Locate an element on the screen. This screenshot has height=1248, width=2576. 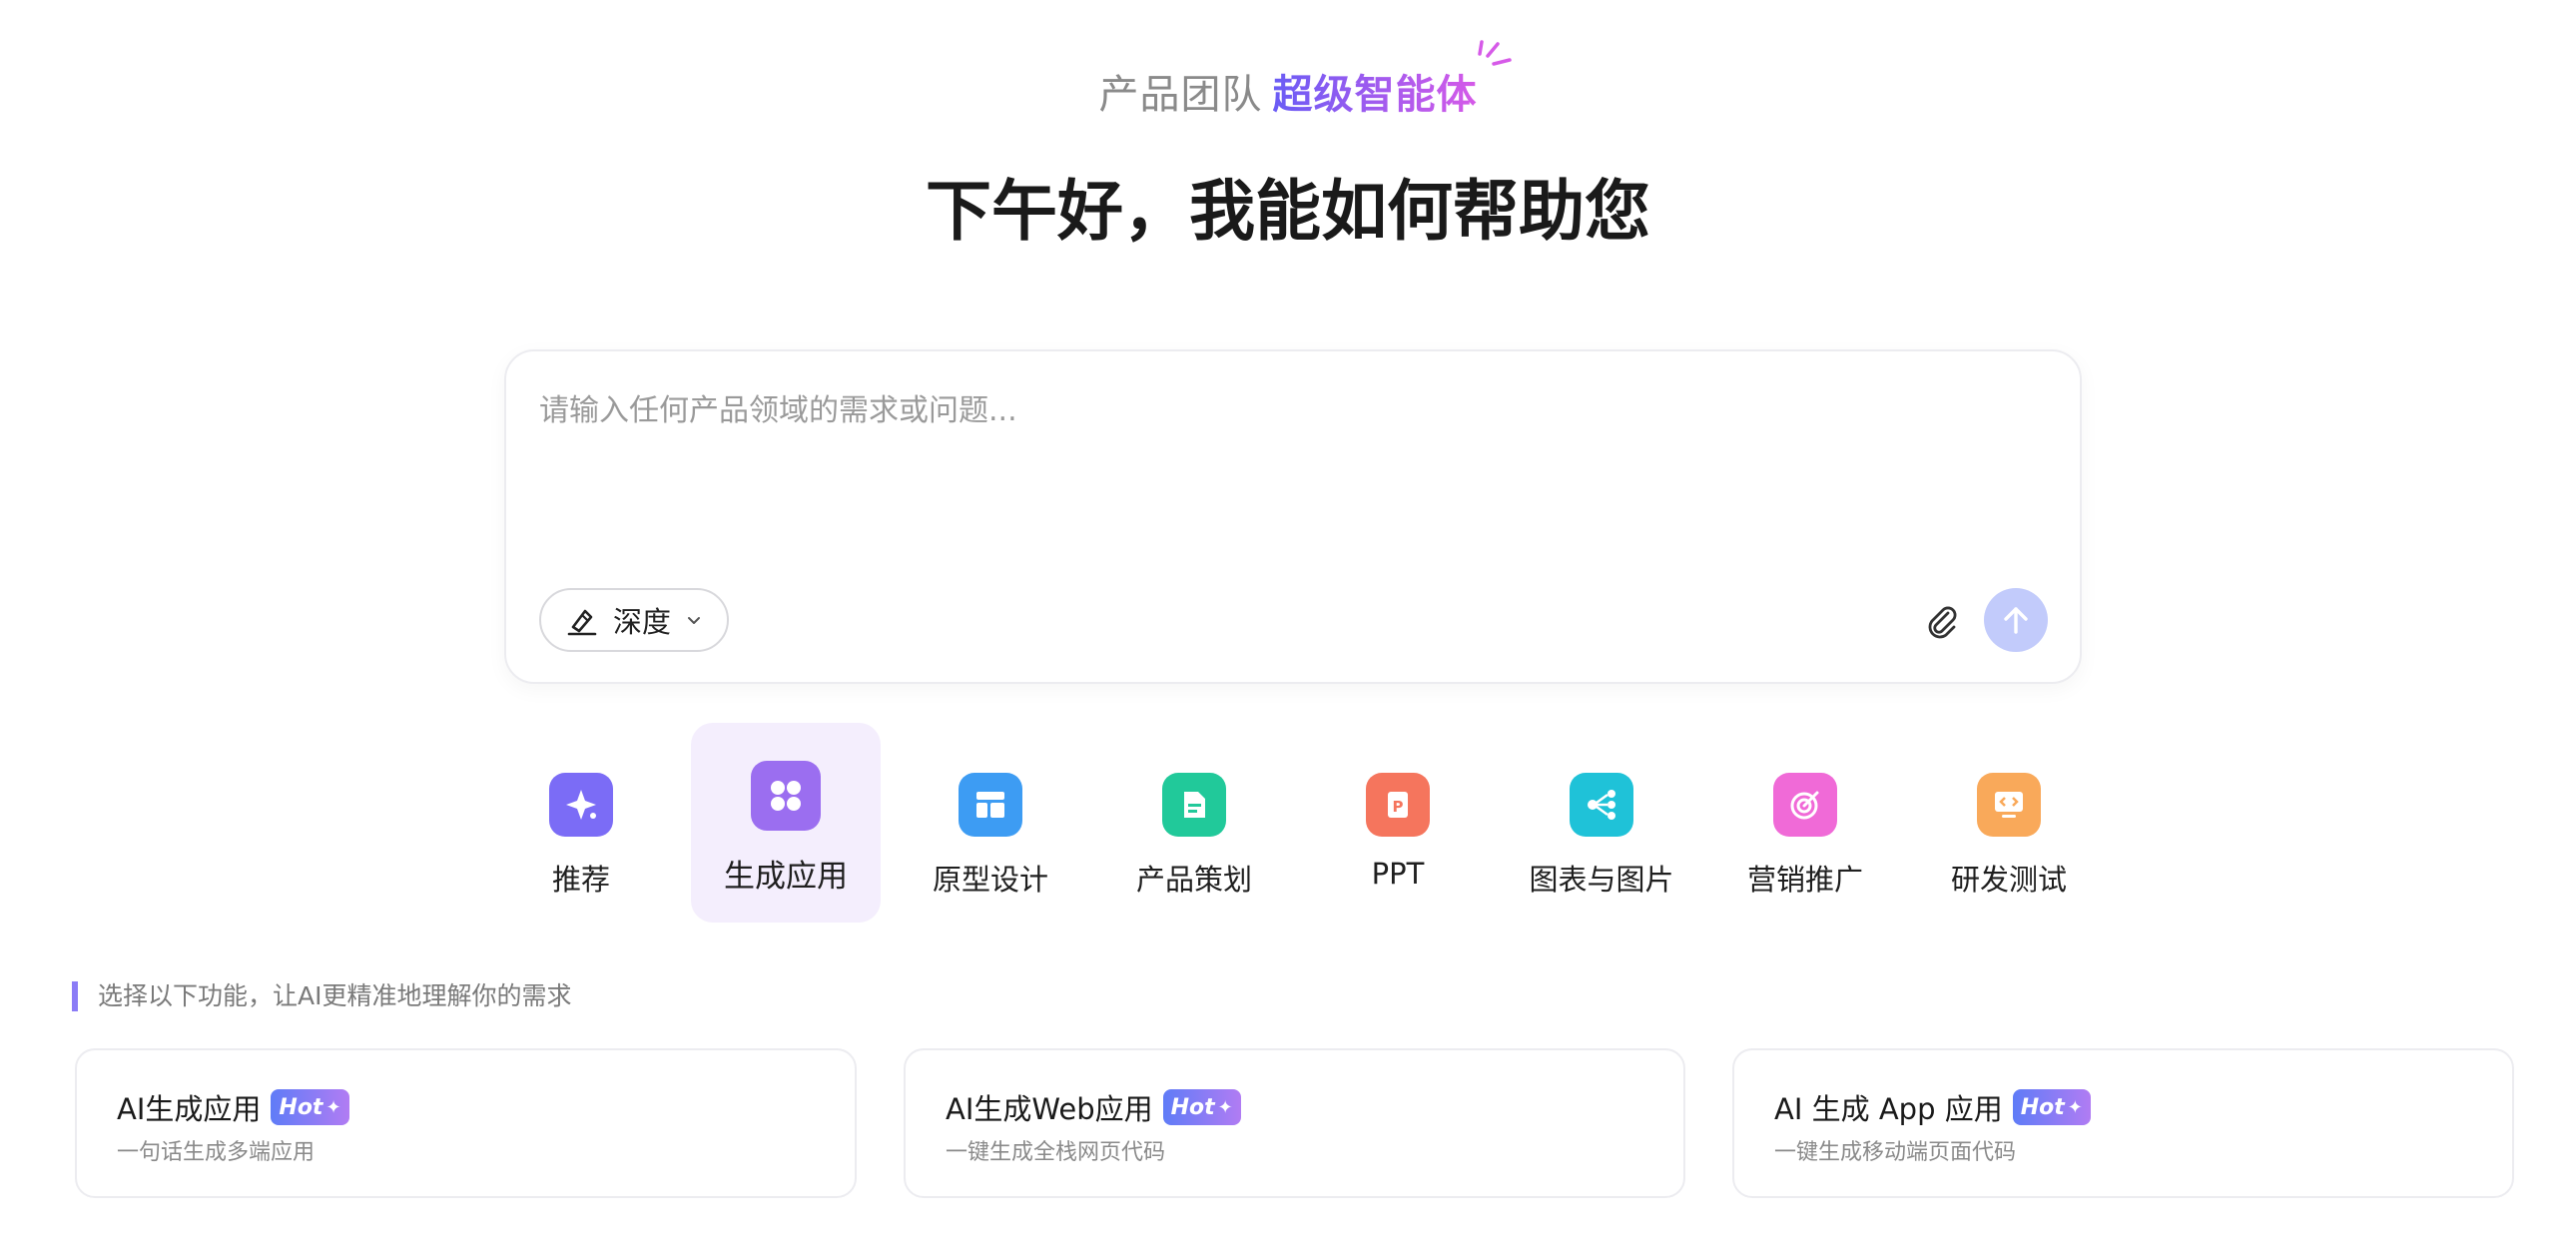
feature-hint: 选择以下功能，让AI更精准地理解你的需求 is located at coordinates (321, 996).